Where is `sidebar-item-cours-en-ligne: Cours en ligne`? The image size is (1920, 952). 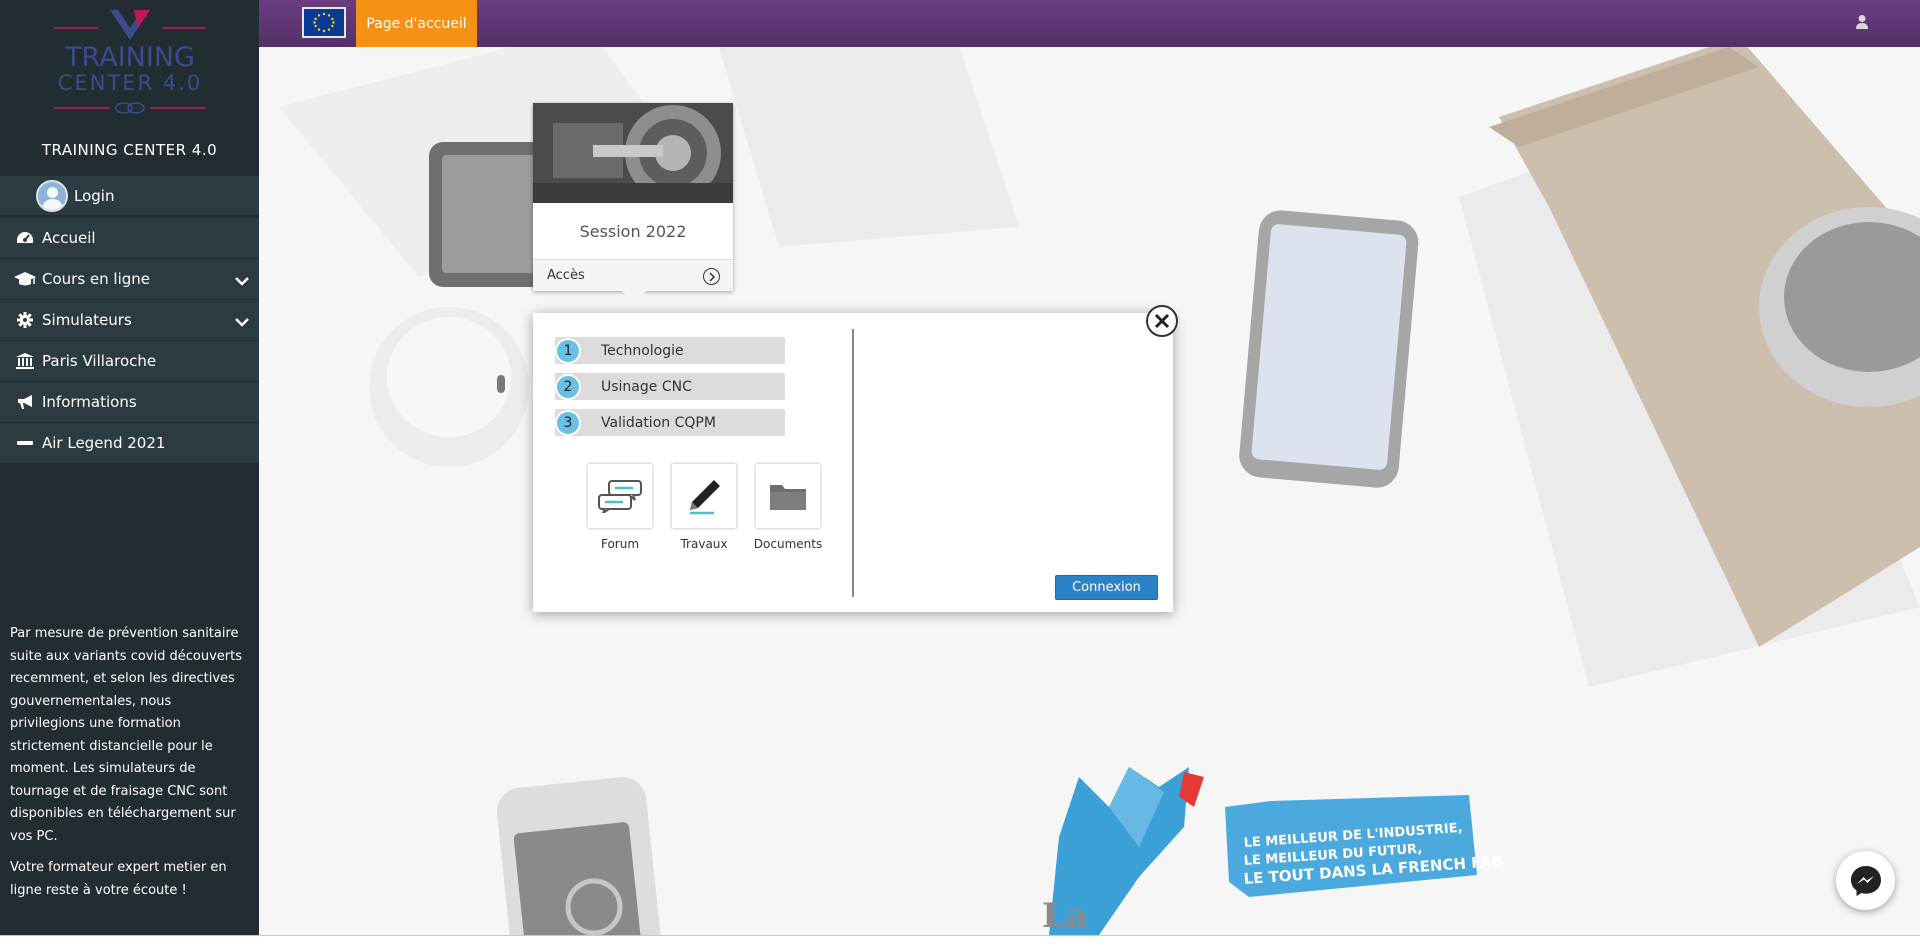 sidebar-item-cours-en-ligne: Cours en ligne is located at coordinates (129, 279).